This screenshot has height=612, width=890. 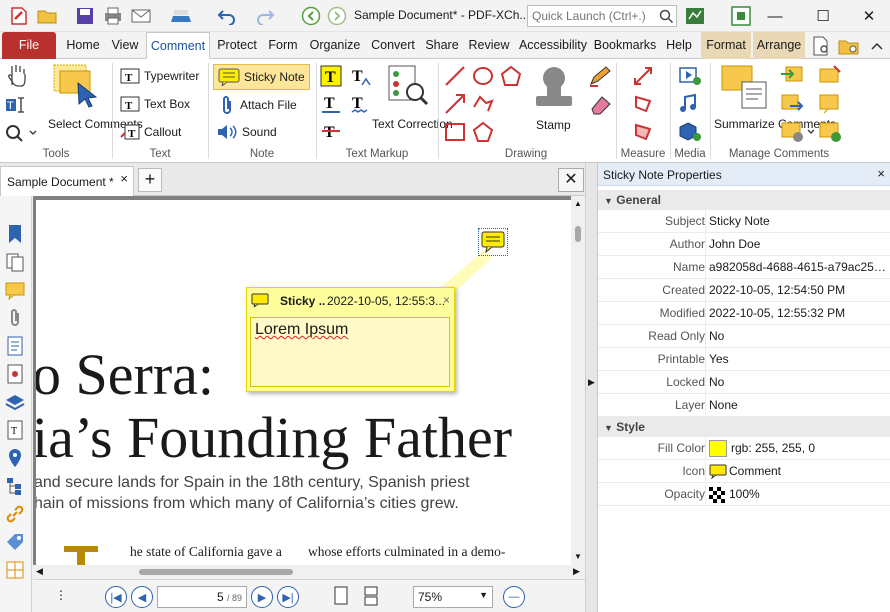 I want to click on organizer-icon, so click(x=15, y=570).